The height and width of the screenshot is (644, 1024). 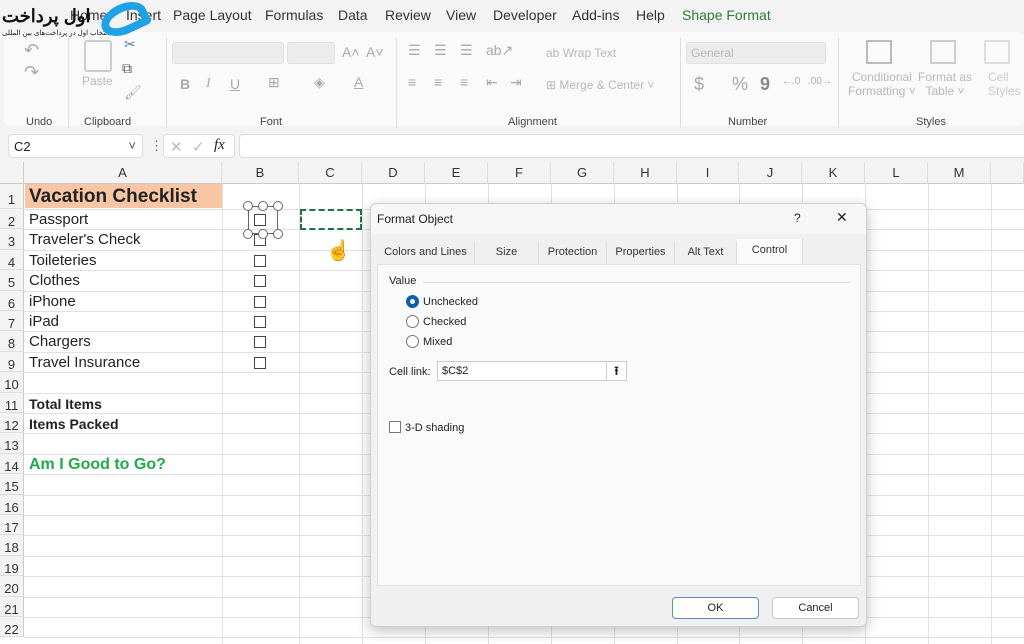 I want to click on row-header-18: 18, so click(x=12, y=545).